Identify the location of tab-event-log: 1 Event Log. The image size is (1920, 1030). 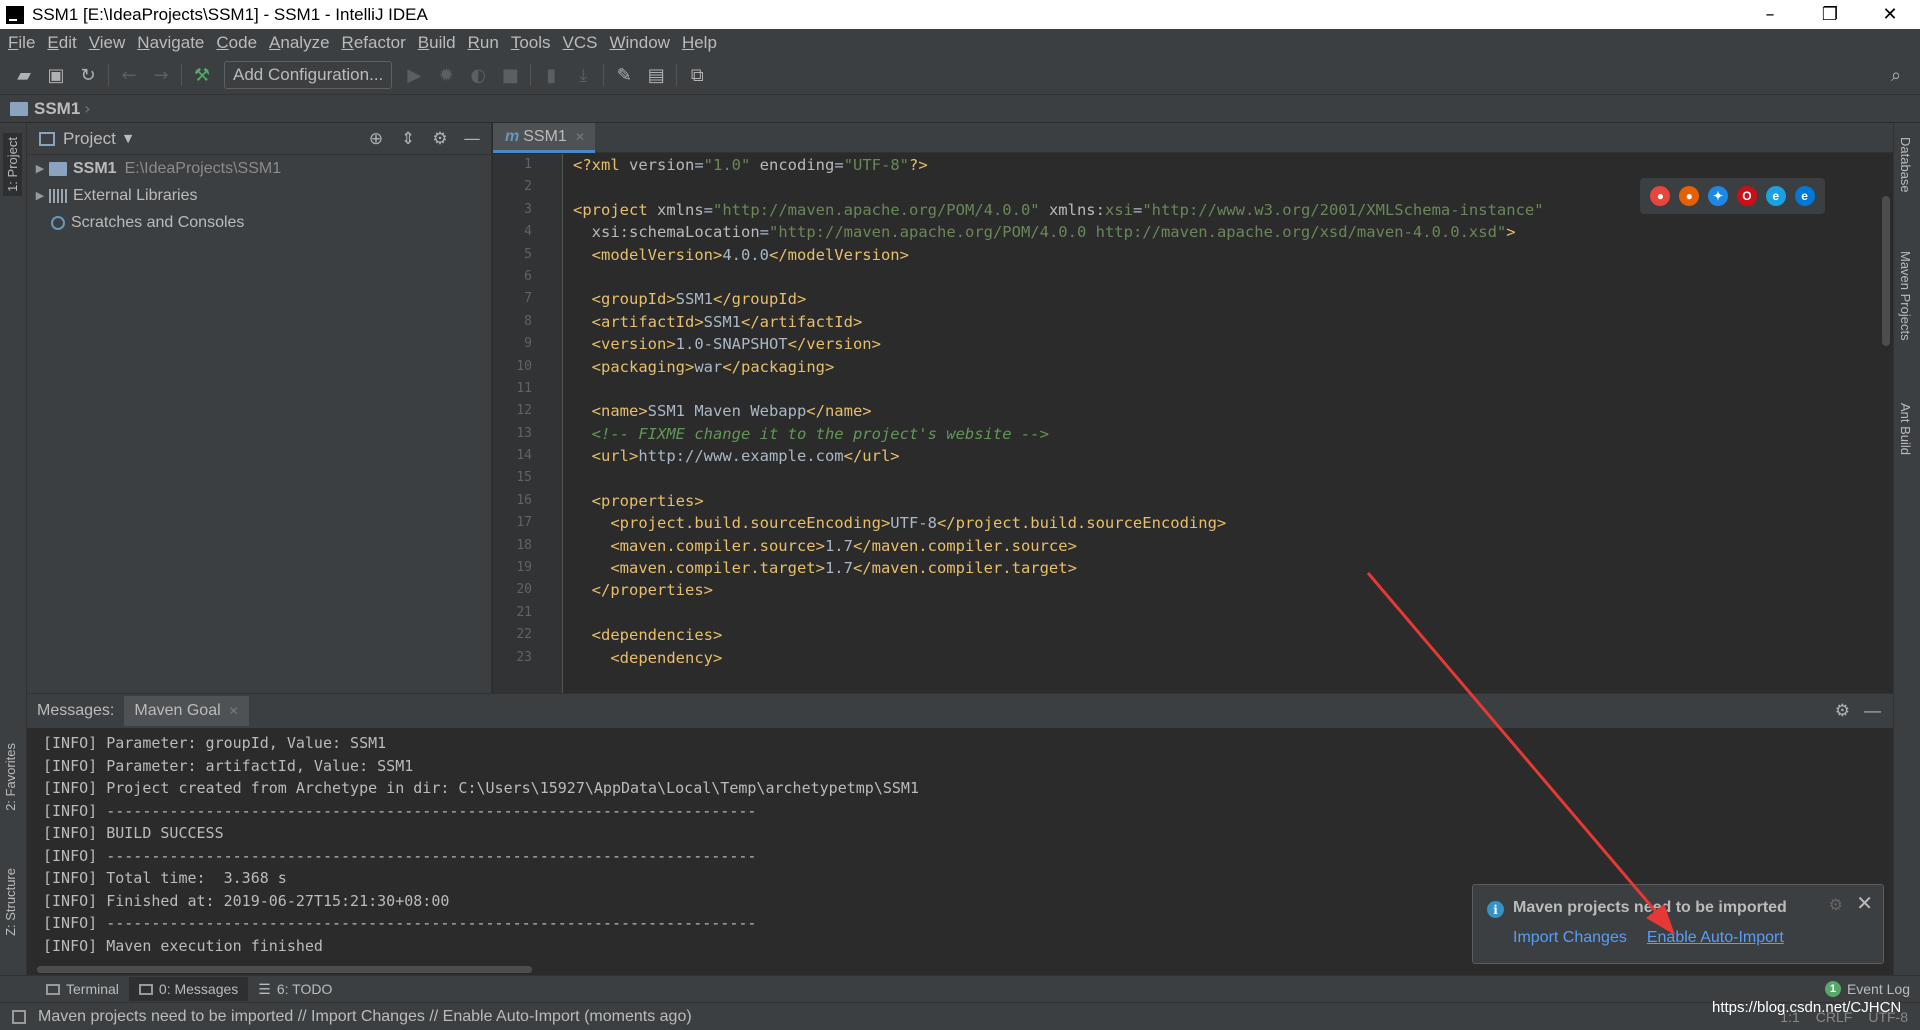
(1867, 989).